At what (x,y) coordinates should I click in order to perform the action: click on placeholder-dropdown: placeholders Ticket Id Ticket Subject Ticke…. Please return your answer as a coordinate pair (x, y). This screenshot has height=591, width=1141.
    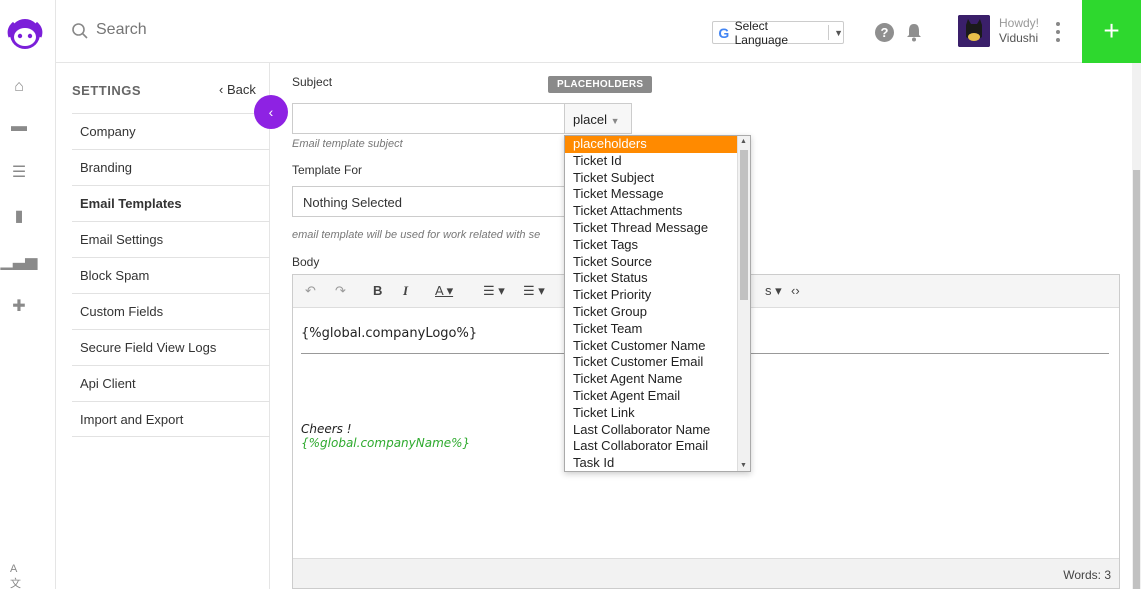
    Looking at the image, I should click on (657, 303).